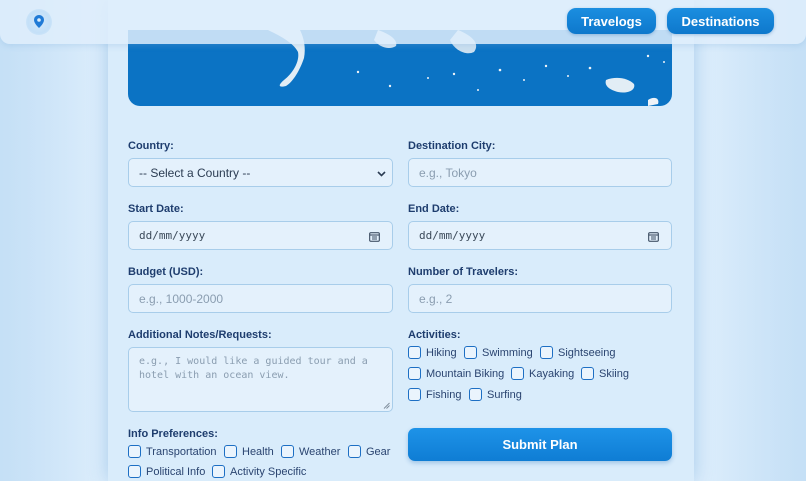 The image size is (806, 481). Describe the element at coordinates (173, 434) in the screenshot. I see `info-preferences-label: Info Preferences:` at that location.